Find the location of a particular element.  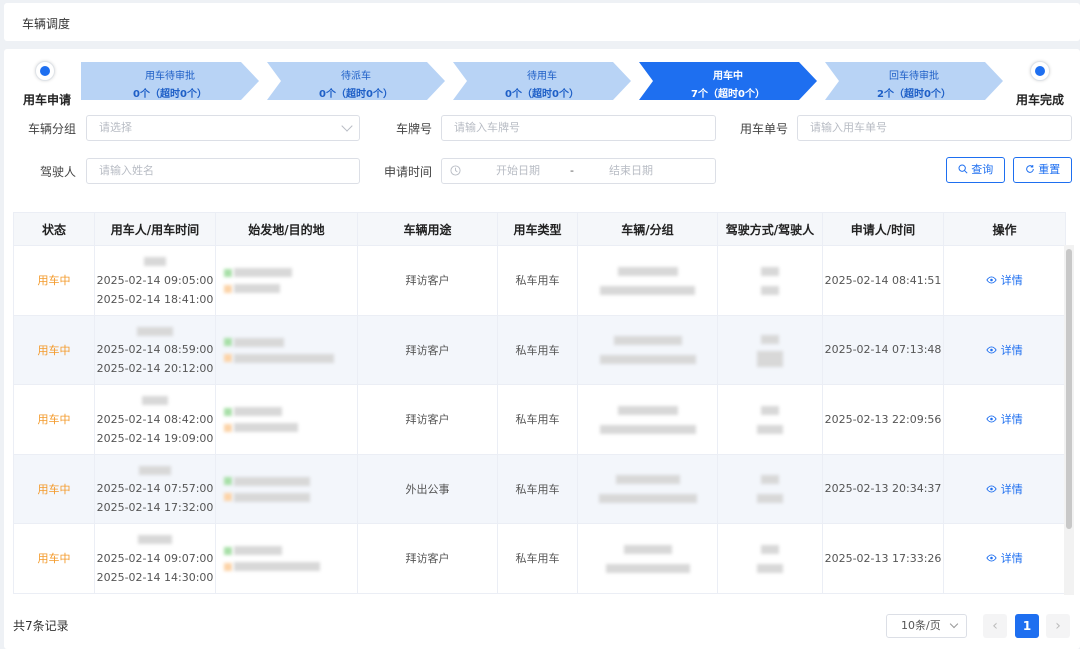

table-scrollbar is located at coordinates (1069, 420).